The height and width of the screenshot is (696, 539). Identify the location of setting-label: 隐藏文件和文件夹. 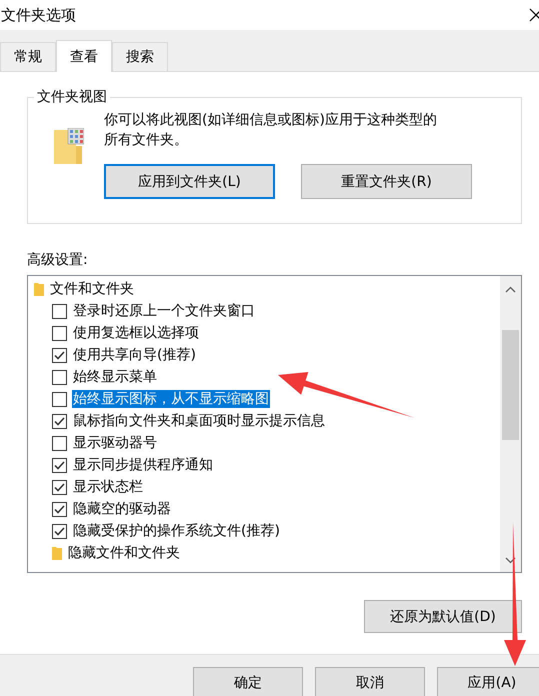
(124, 553).